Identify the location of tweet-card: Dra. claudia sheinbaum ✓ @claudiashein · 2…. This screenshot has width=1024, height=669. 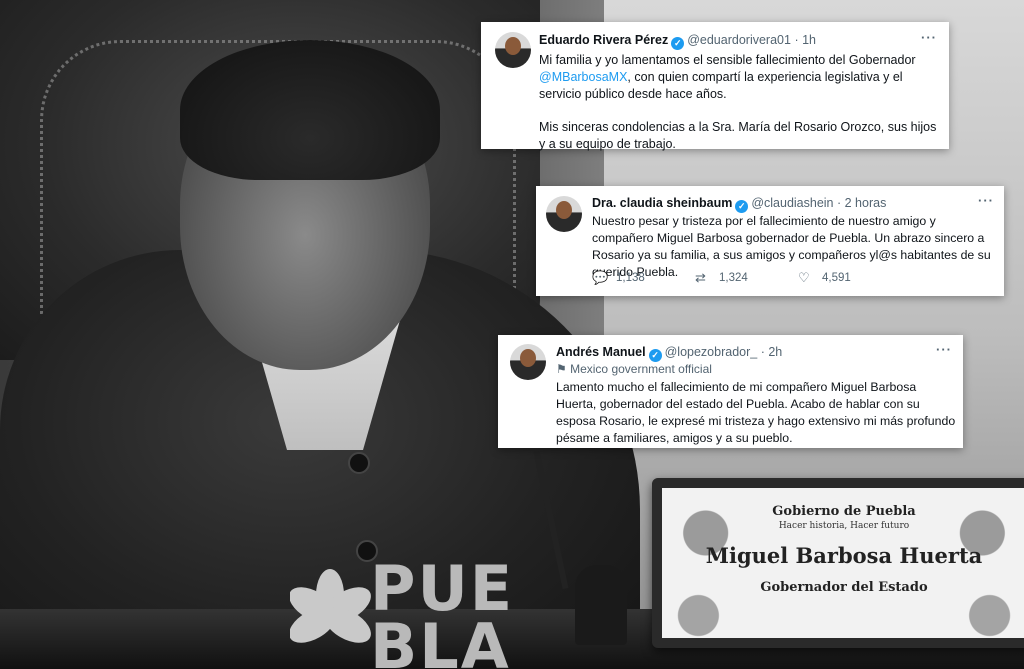
(770, 241).